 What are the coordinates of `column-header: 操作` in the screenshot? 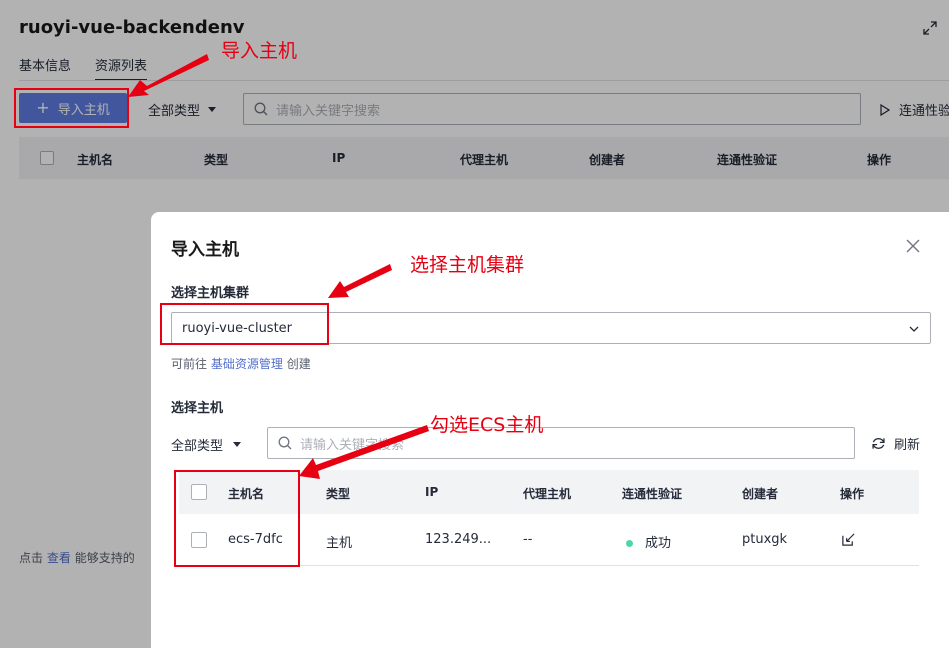 It's located at (852, 494).